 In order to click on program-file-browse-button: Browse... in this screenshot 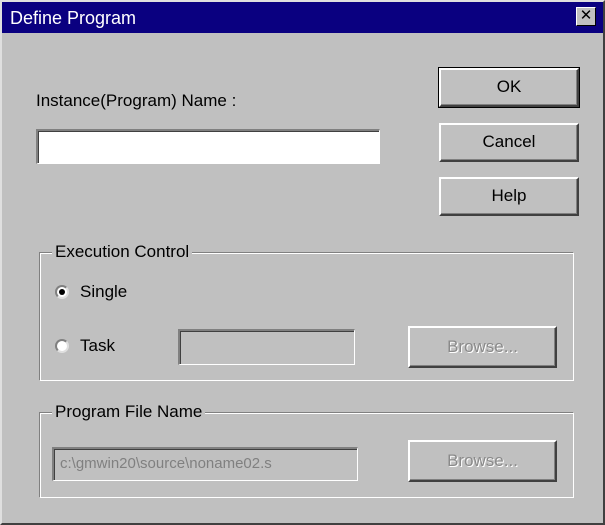, I will do `click(482, 461)`.